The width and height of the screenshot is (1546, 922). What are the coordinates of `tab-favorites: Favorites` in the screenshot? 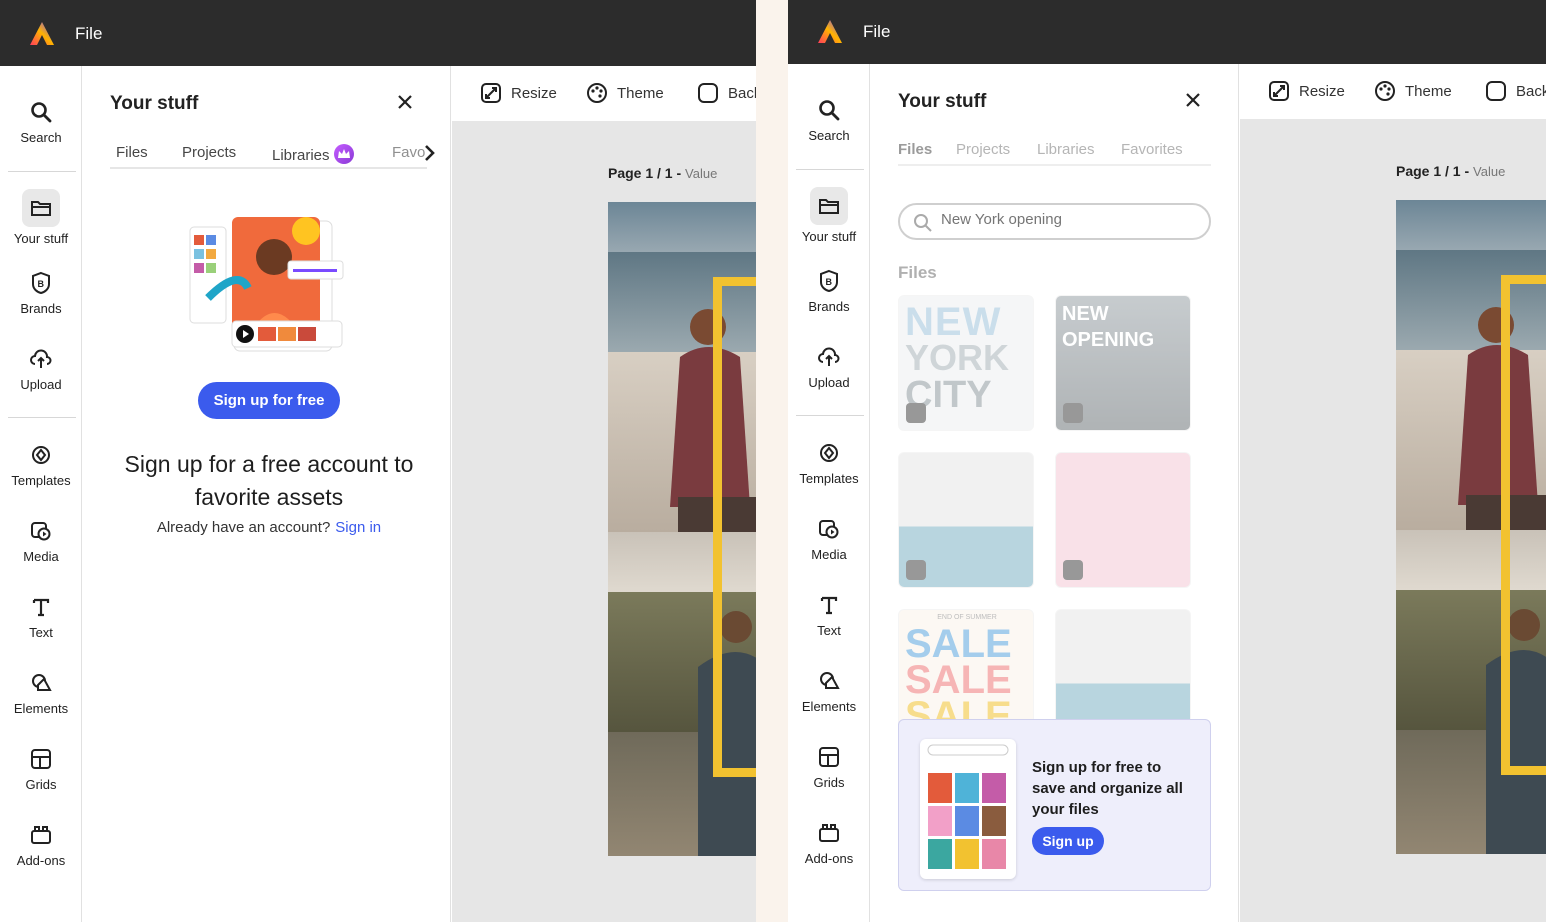 It's located at (1152, 149).